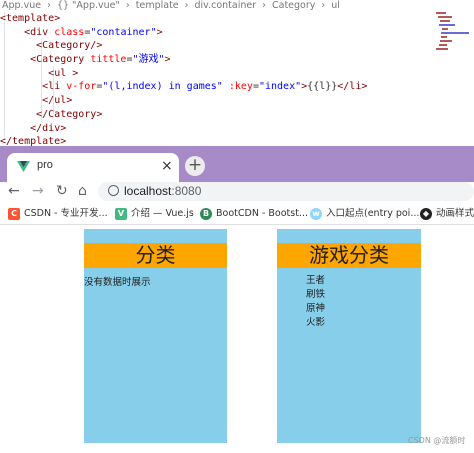 This screenshot has width=474, height=453. What do you see at coordinates (21, 5) in the screenshot?
I see `breadcrumb-item: App.vue` at bounding box center [21, 5].